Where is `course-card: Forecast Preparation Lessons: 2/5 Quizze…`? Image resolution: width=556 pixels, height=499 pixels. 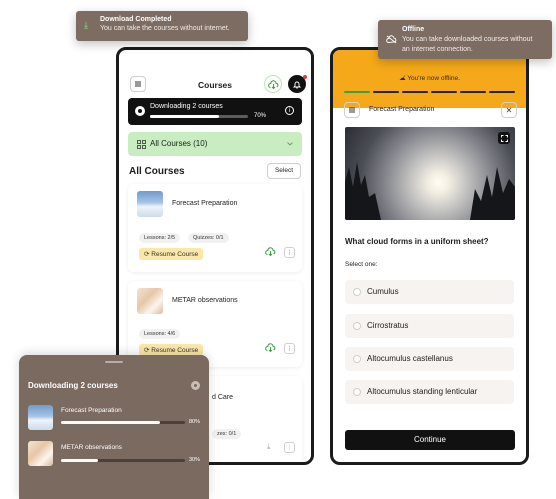
course-card: Forecast Preparation Lessons: 2/5 Quizze… is located at coordinates (215, 228).